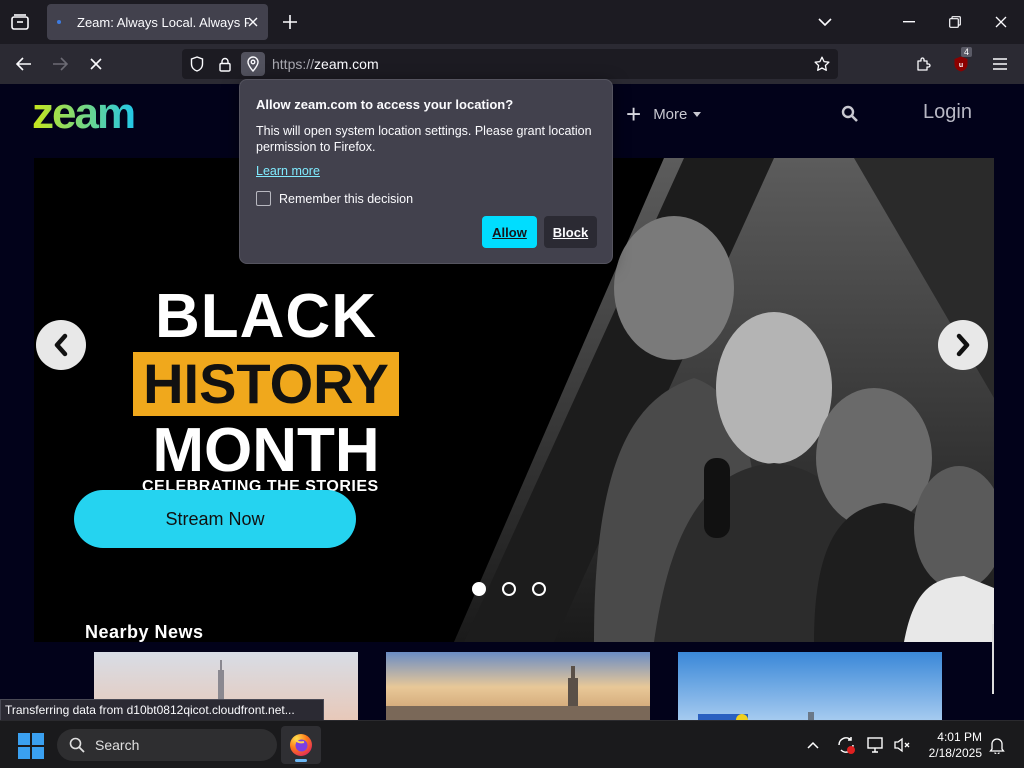 This screenshot has height=768, width=1024. Describe the element at coordinates (1000, 64) in the screenshot. I see `hamburger-menu-icon` at that location.